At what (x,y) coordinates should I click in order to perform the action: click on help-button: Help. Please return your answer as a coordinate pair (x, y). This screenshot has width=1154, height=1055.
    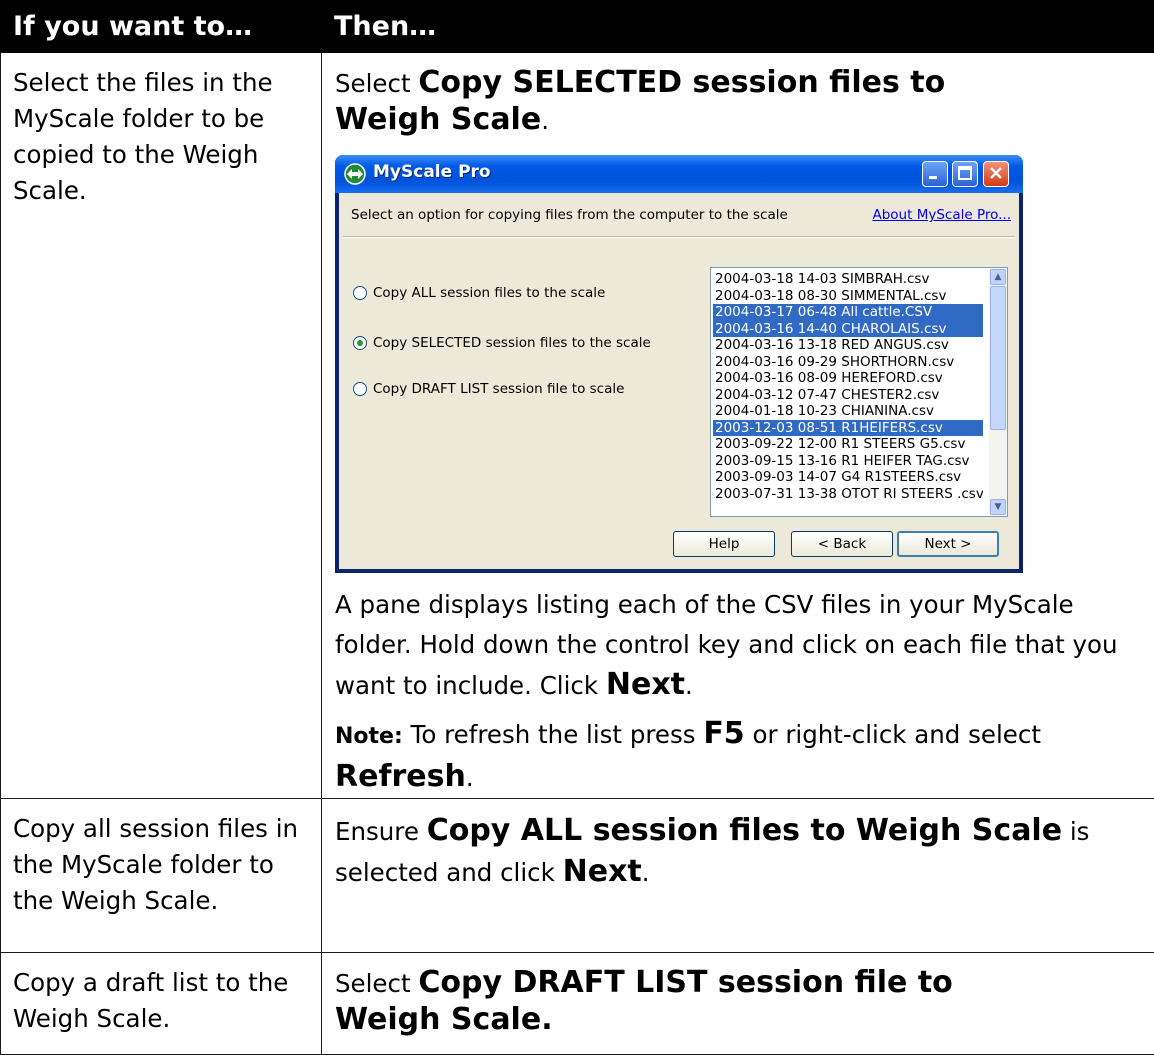
    Looking at the image, I should click on (724, 544).